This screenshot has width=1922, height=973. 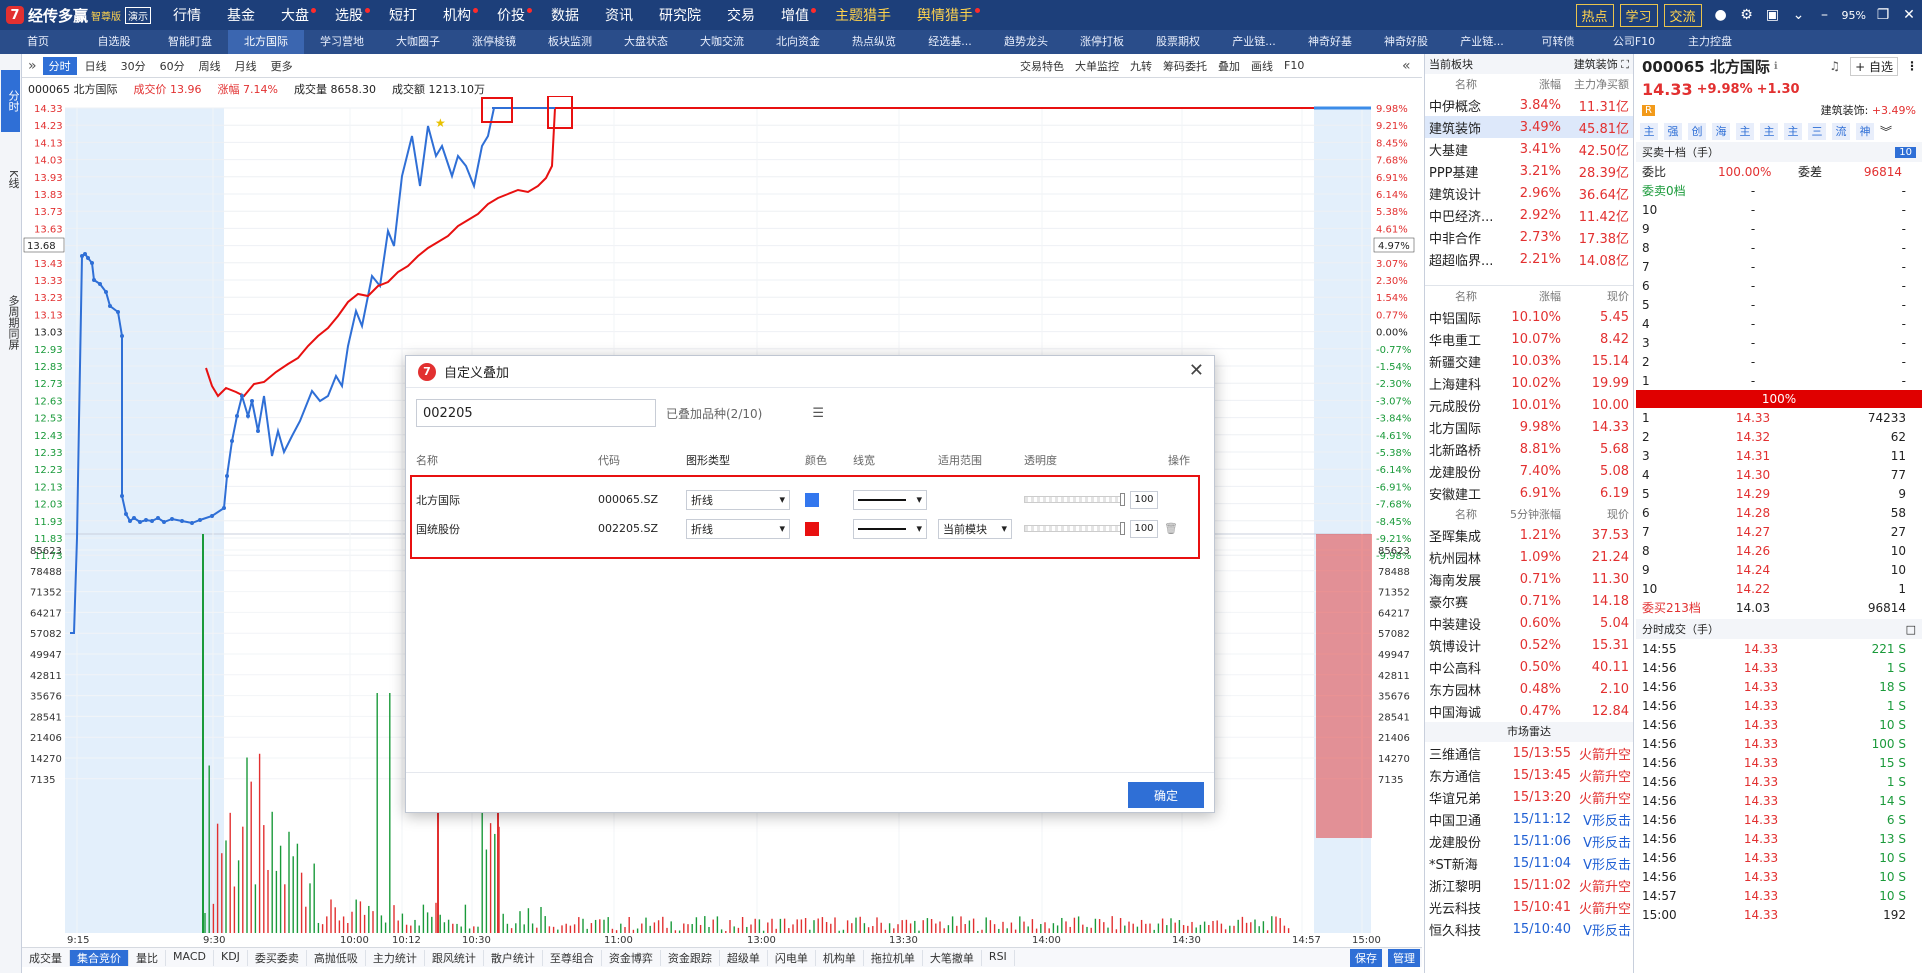 What do you see at coordinates (975, 528) in the screenshot?
I see `scope-select: 当前模块 ▾` at bounding box center [975, 528].